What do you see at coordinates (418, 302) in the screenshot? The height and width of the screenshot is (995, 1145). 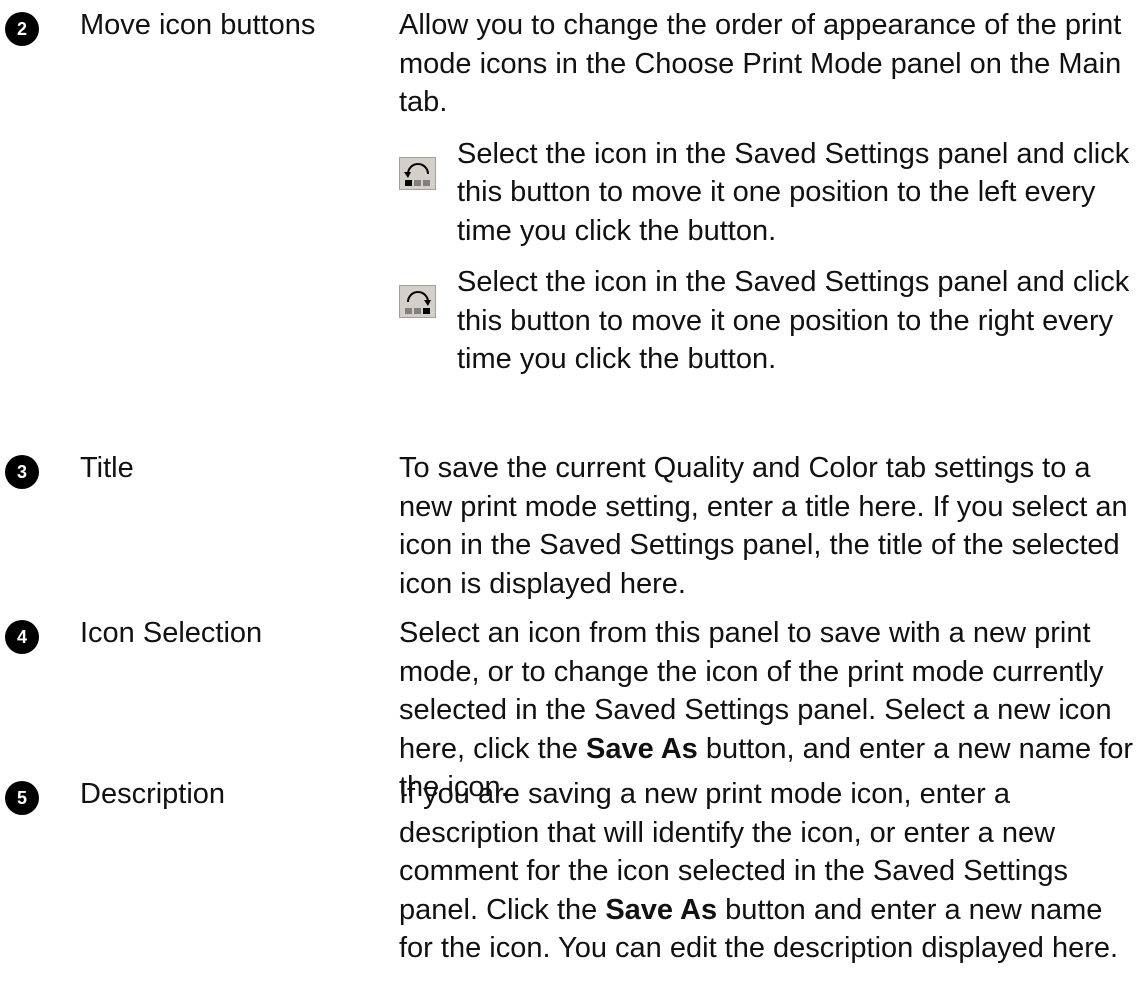 I see `move-right-icon` at bounding box center [418, 302].